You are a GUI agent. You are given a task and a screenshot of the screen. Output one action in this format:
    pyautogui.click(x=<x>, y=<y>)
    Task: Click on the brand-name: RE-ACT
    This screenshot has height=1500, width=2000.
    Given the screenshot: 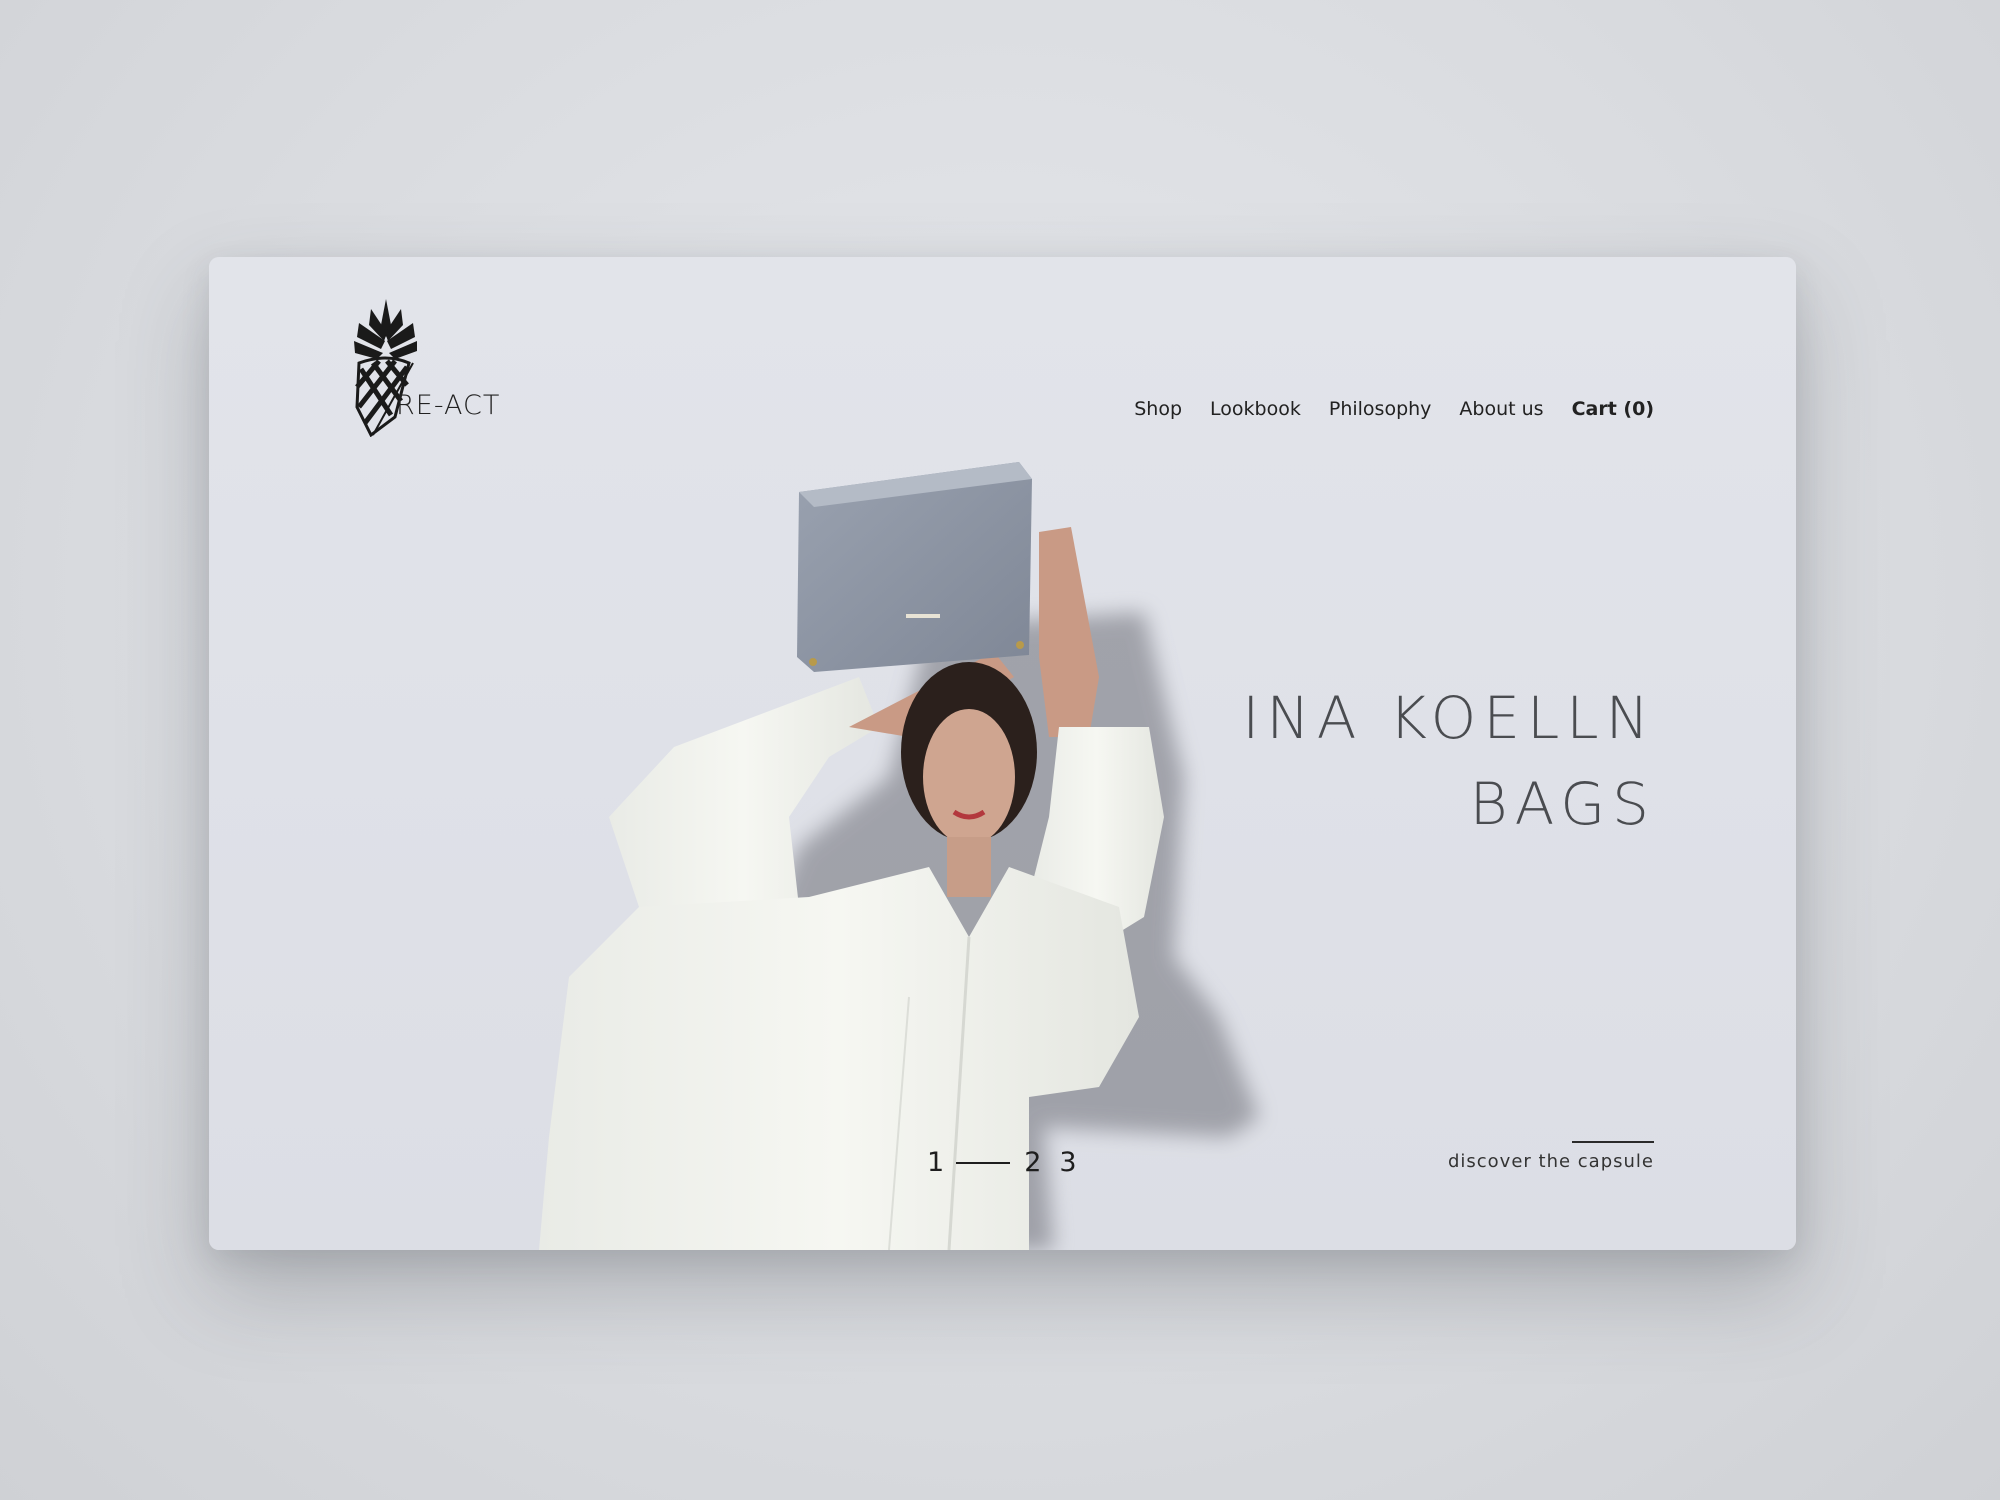 What is the action you would take?
    pyautogui.click(x=448, y=405)
    